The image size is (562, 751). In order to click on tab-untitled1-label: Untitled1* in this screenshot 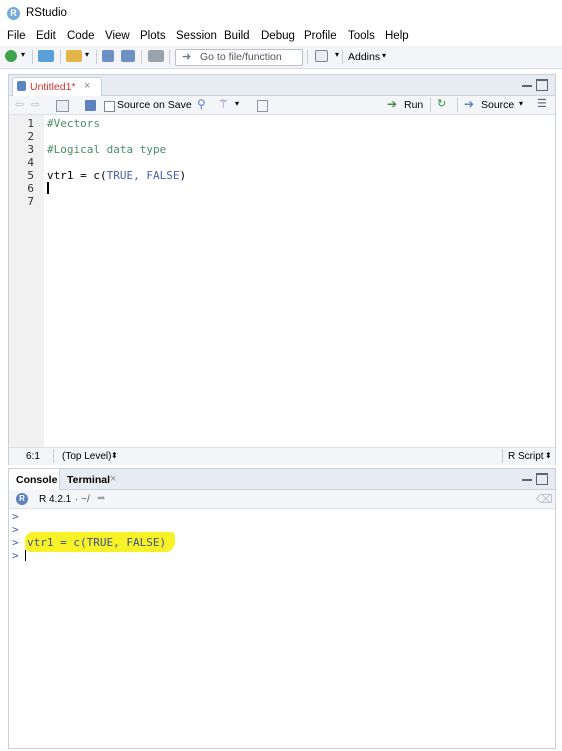, I will do `click(53, 87)`.